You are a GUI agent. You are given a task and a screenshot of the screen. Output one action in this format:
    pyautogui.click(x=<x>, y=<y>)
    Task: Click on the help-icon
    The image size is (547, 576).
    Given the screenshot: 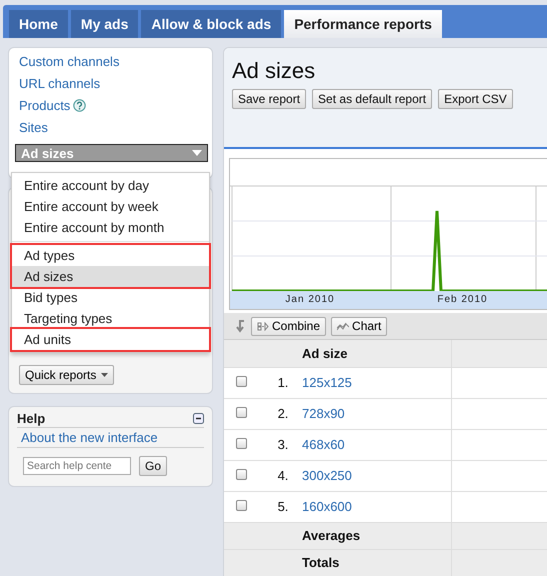 What is the action you would take?
    pyautogui.click(x=79, y=105)
    